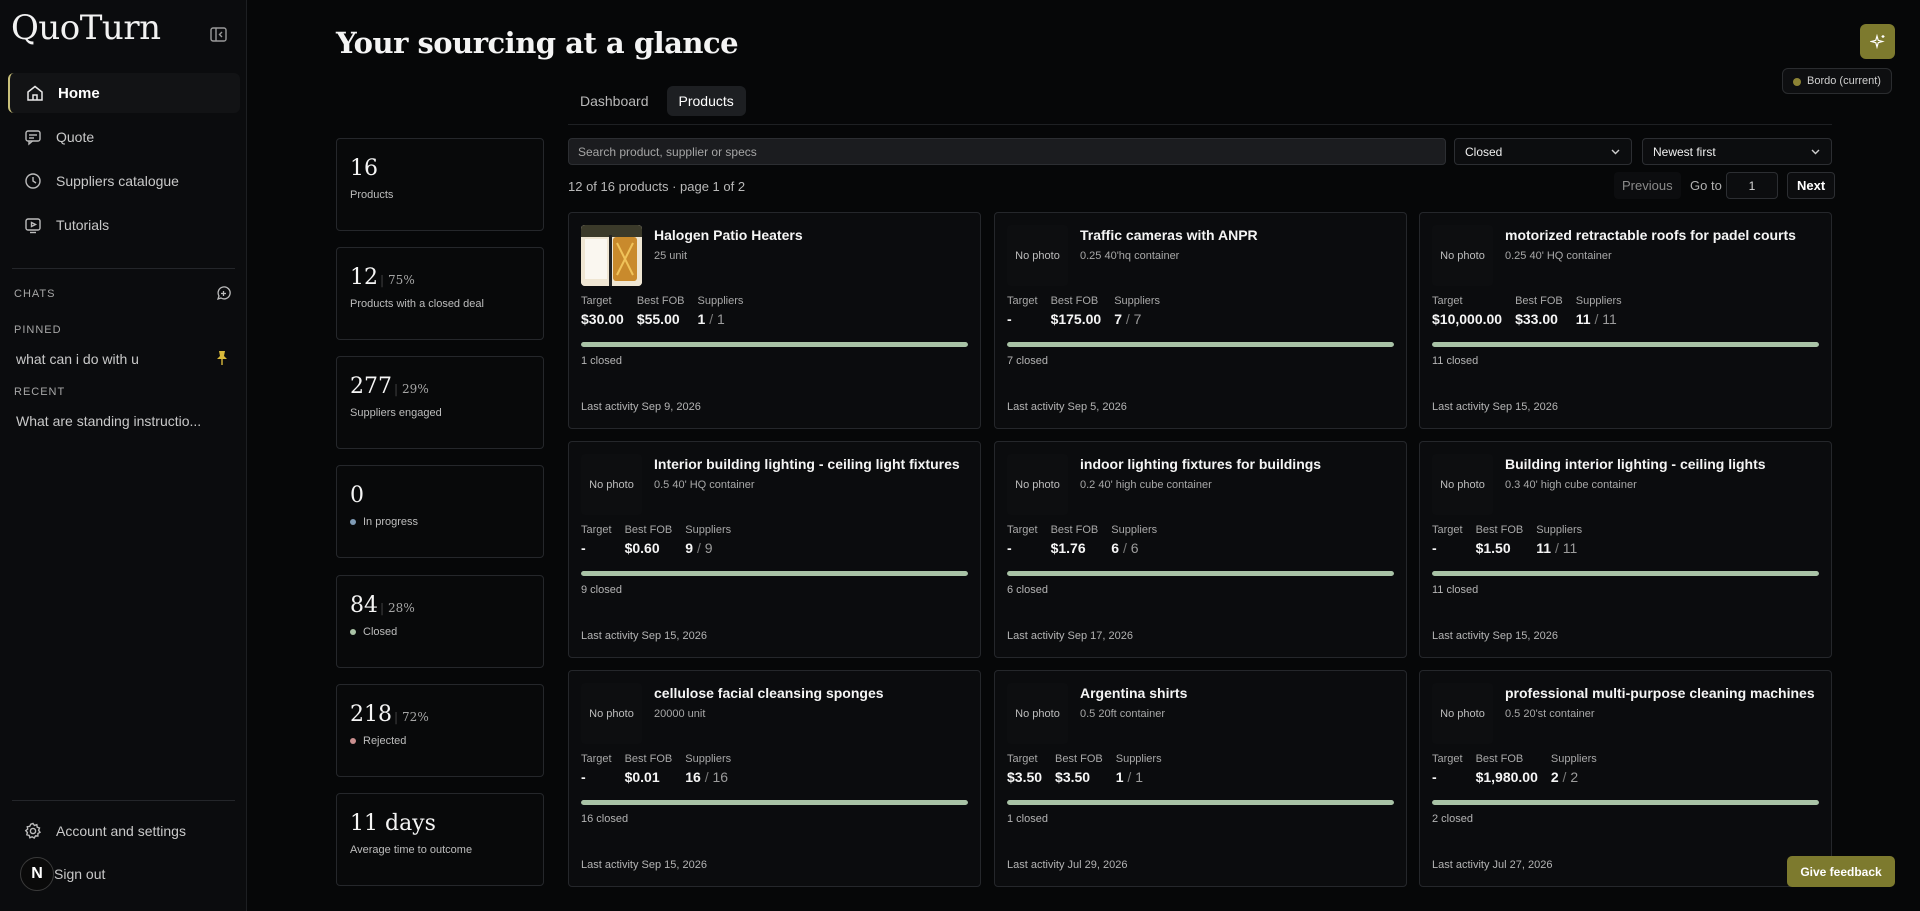 Image resolution: width=1920 pixels, height=911 pixels. Describe the element at coordinates (1452, 819) in the screenshot. I see `closed-count: 2 closed` at that location.